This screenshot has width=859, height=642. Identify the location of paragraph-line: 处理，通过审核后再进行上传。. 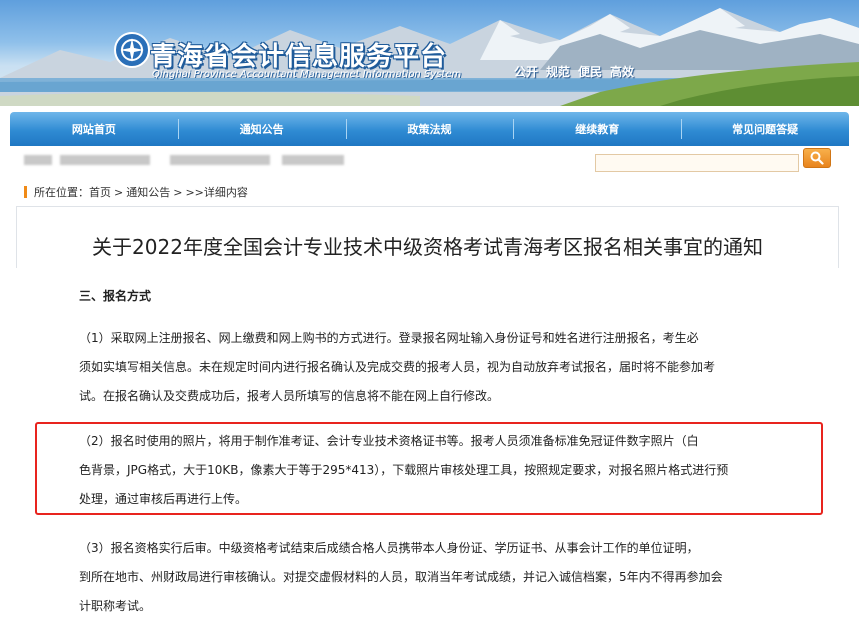
(163, 499).